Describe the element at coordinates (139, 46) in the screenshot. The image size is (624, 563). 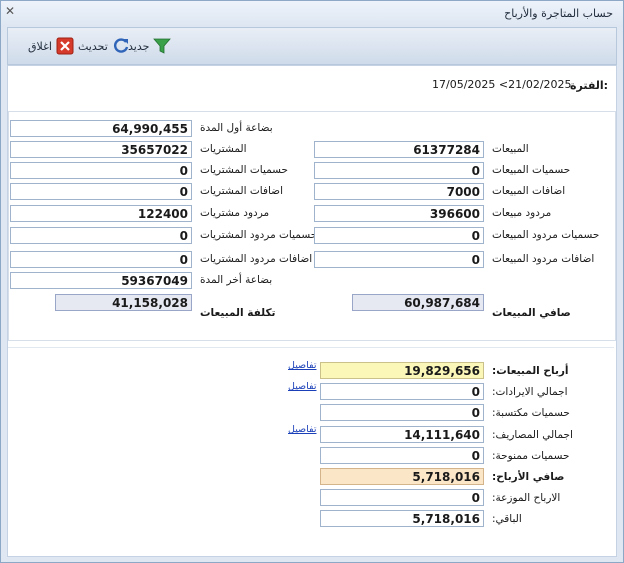
I see `new-button-label: جديد` at that location.